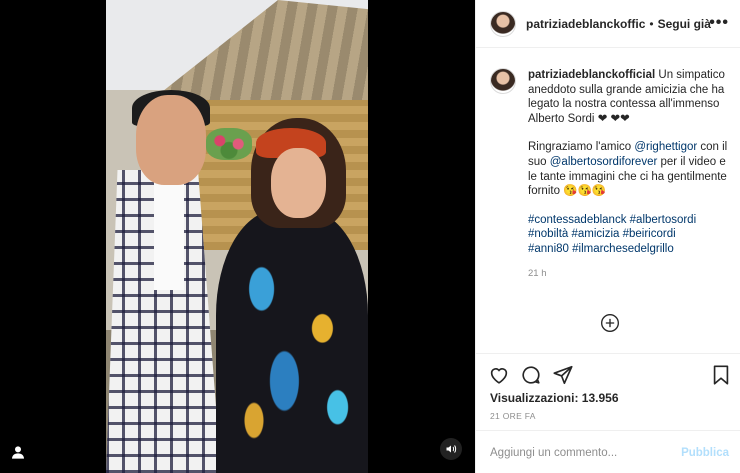 The height and width of the screenshot is (473, 740). What do you see at coordinates (610, 323) in the screenshot?
I see `add-circle-icon` at bounding box center [610, 323].